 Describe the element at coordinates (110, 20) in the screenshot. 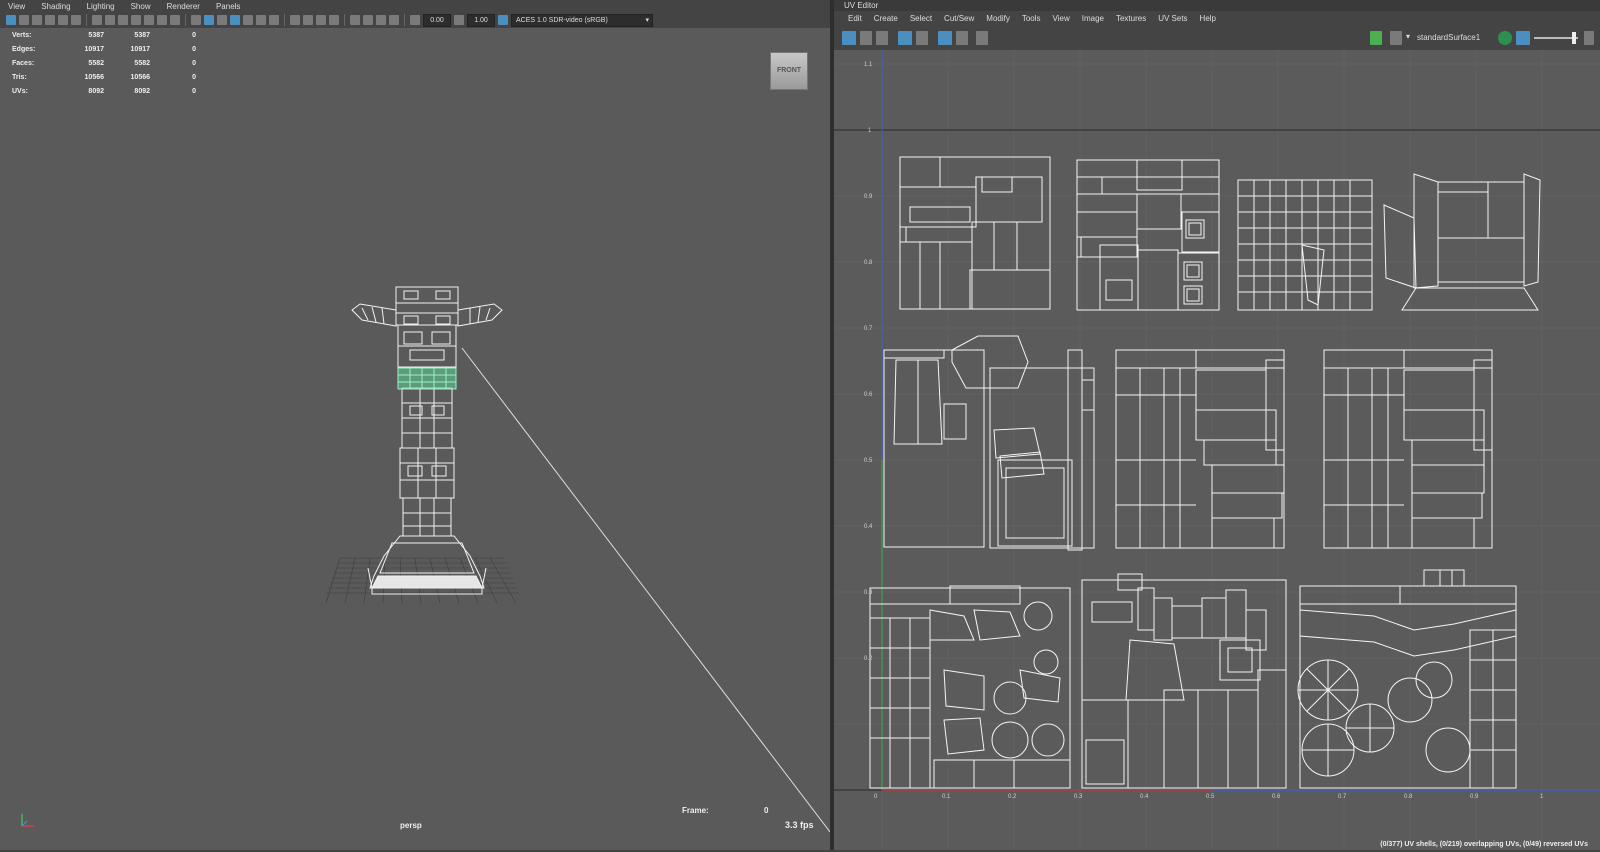

I see `film-gate-icon` at that location.